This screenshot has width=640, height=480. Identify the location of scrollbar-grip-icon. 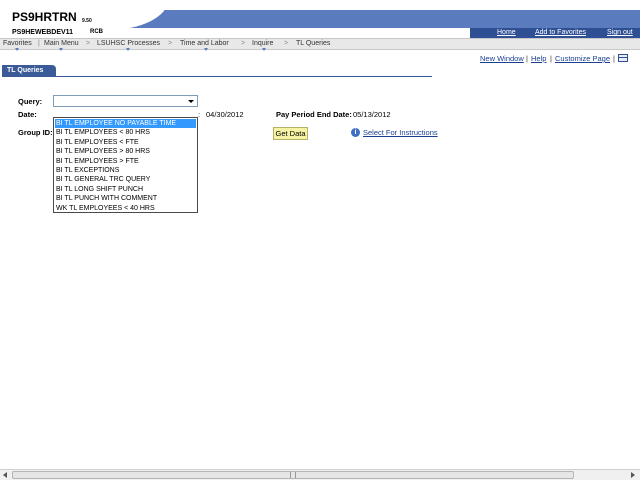
(293, 475).